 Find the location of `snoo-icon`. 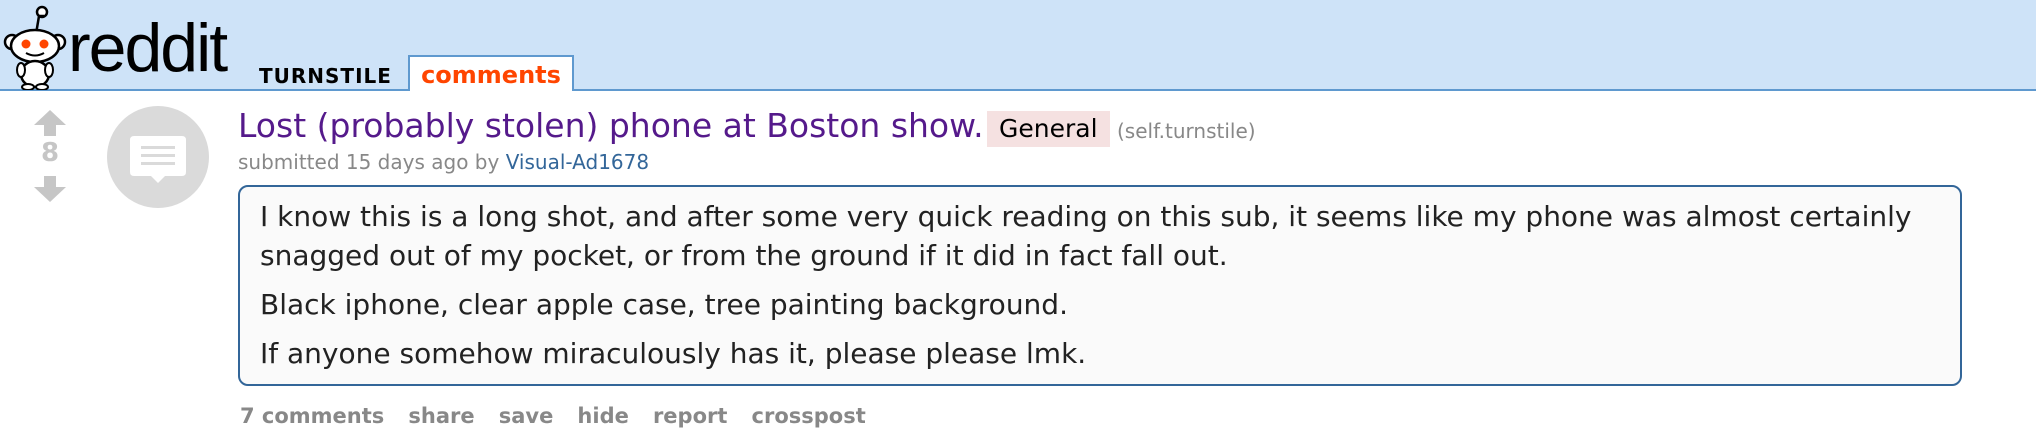

snoo-icon is located at coordinates (35, 47).